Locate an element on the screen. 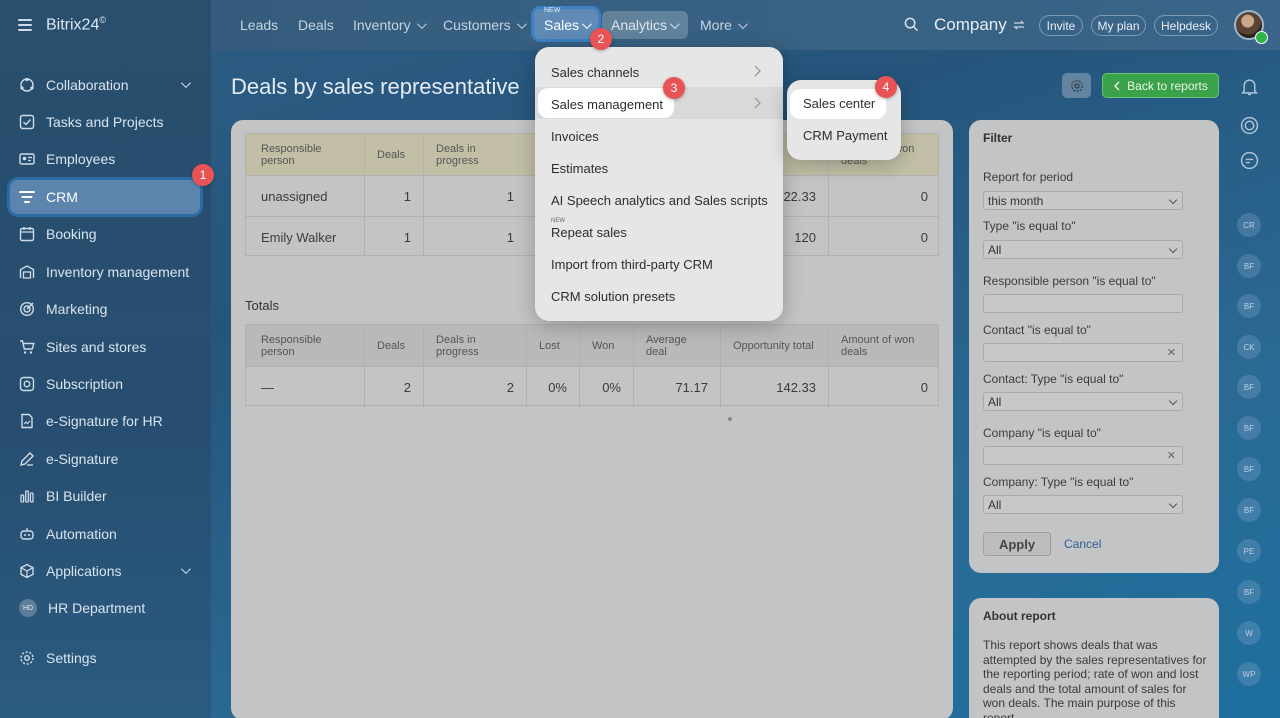 The height and width of the screenshot is (718, 1280). sidebar-item-marketing: Marketing is located at coordinates (105, 309).